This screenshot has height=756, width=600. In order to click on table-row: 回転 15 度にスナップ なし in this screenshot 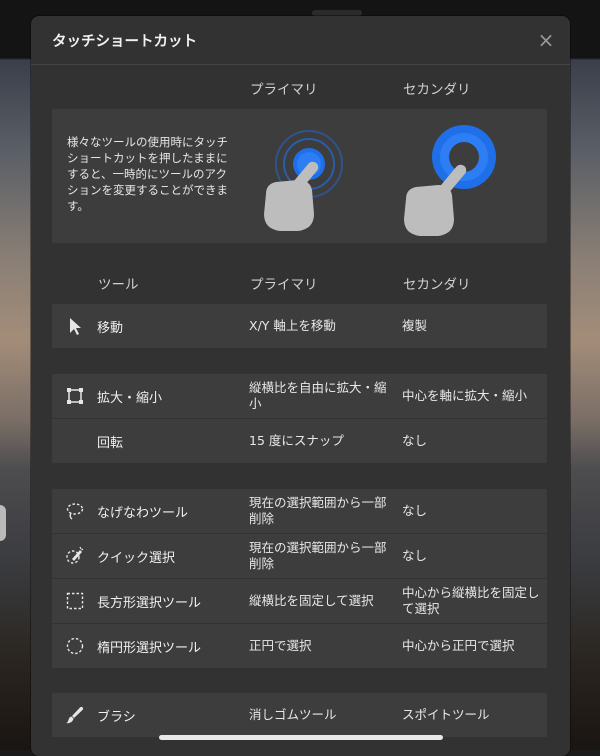, I will do `click(299, 441)`.